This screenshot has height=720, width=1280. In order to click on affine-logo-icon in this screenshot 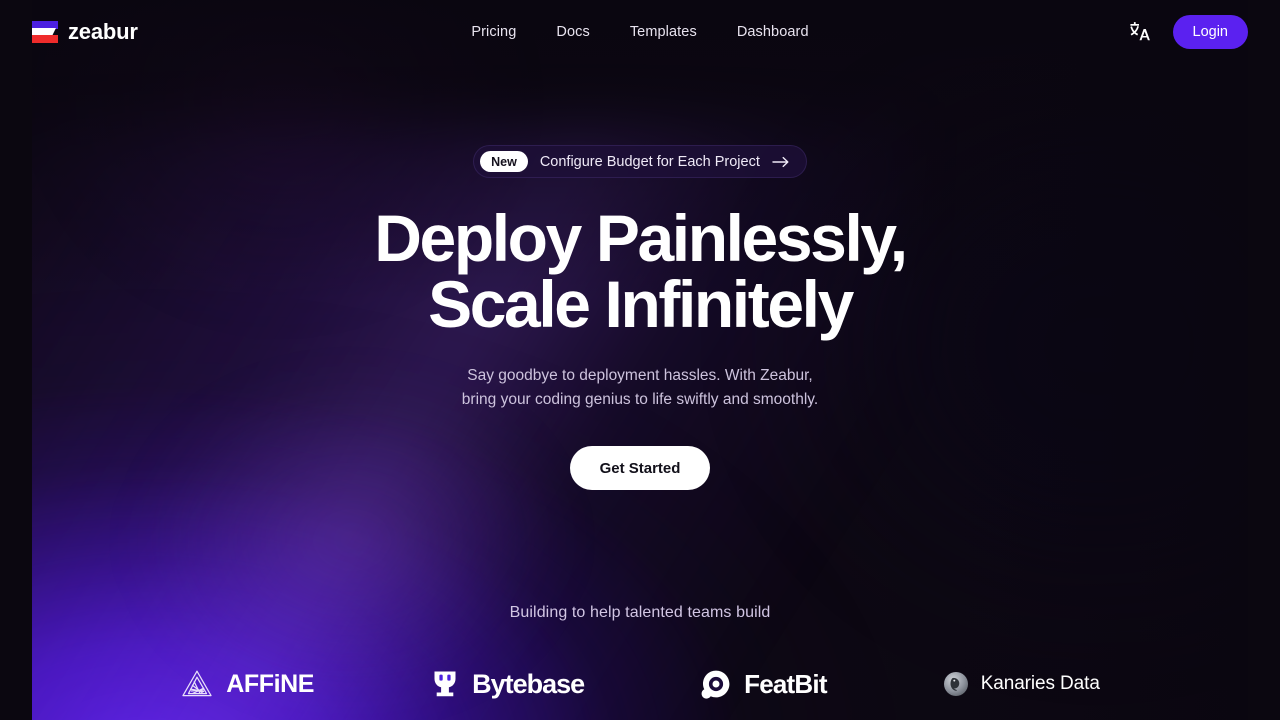, I will do `click(197, 683)`.